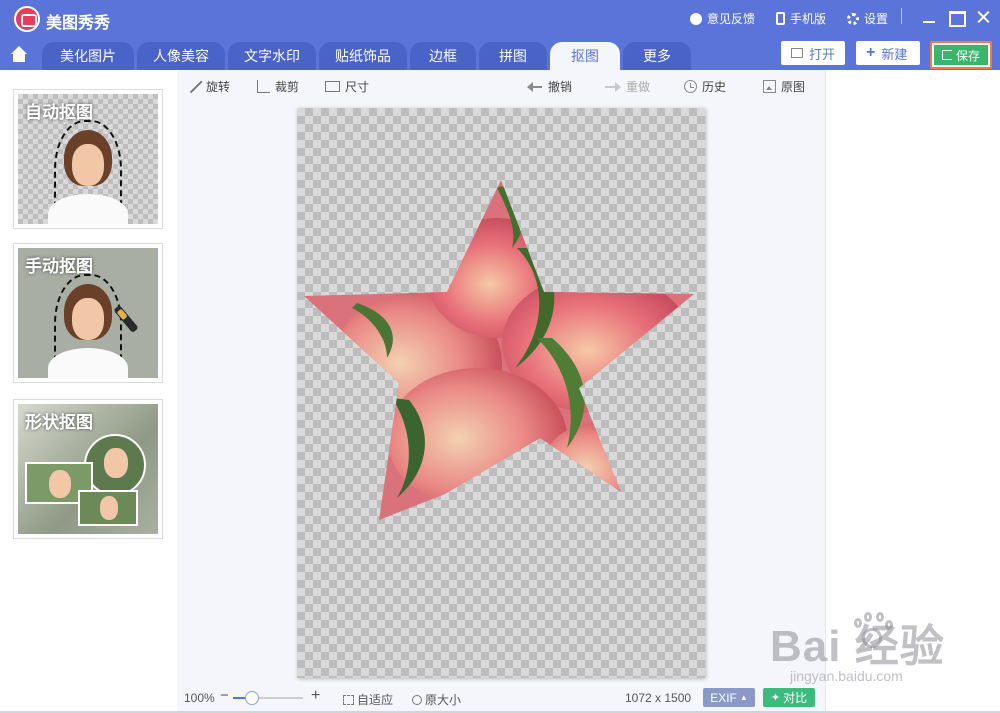 This screenshot has height=713, width=1000. What do you see at coordinates (287, 87) in the screenshot?
I see `crop-label: 裁剪` at bounding box center [287, 87].